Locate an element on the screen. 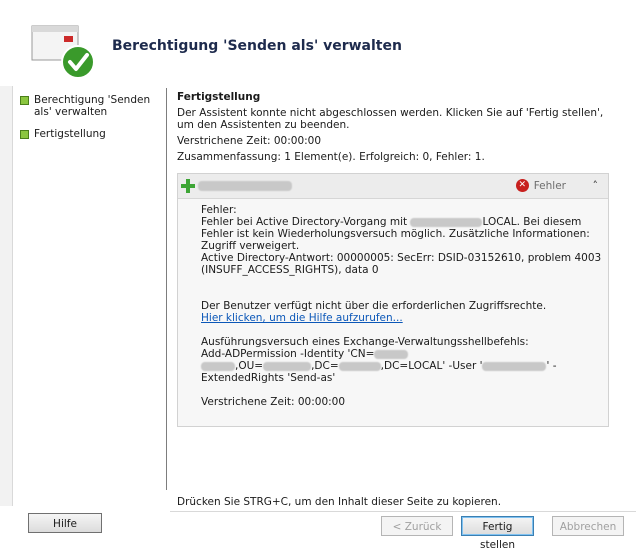 Image resolution: width=636 pixels, height=554 pixels. command-line: ,OU= ,DC= ,DC=LOCAL' -User ' ' - is located at coordinates (398, 366).